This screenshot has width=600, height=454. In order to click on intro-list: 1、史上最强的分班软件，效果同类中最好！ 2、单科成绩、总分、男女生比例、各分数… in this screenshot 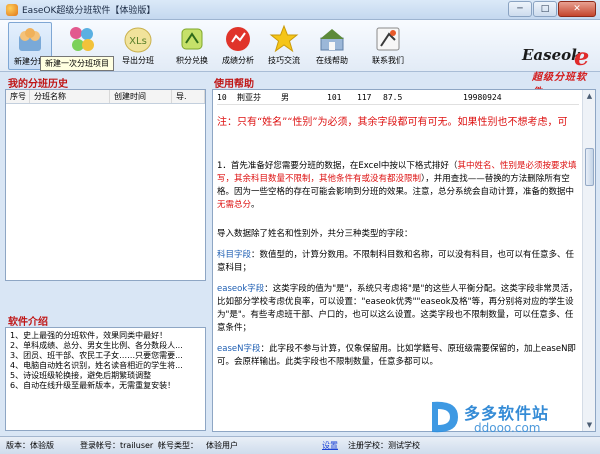, I will do `click(105, 361)`.